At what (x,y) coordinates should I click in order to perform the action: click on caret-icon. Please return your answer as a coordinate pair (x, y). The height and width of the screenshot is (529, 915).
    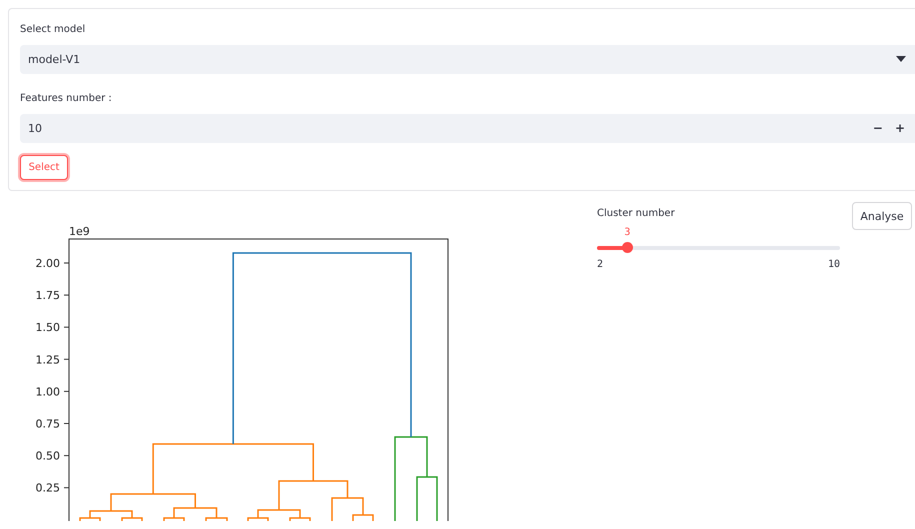
    Looking at the image, I should click on (901, 59).